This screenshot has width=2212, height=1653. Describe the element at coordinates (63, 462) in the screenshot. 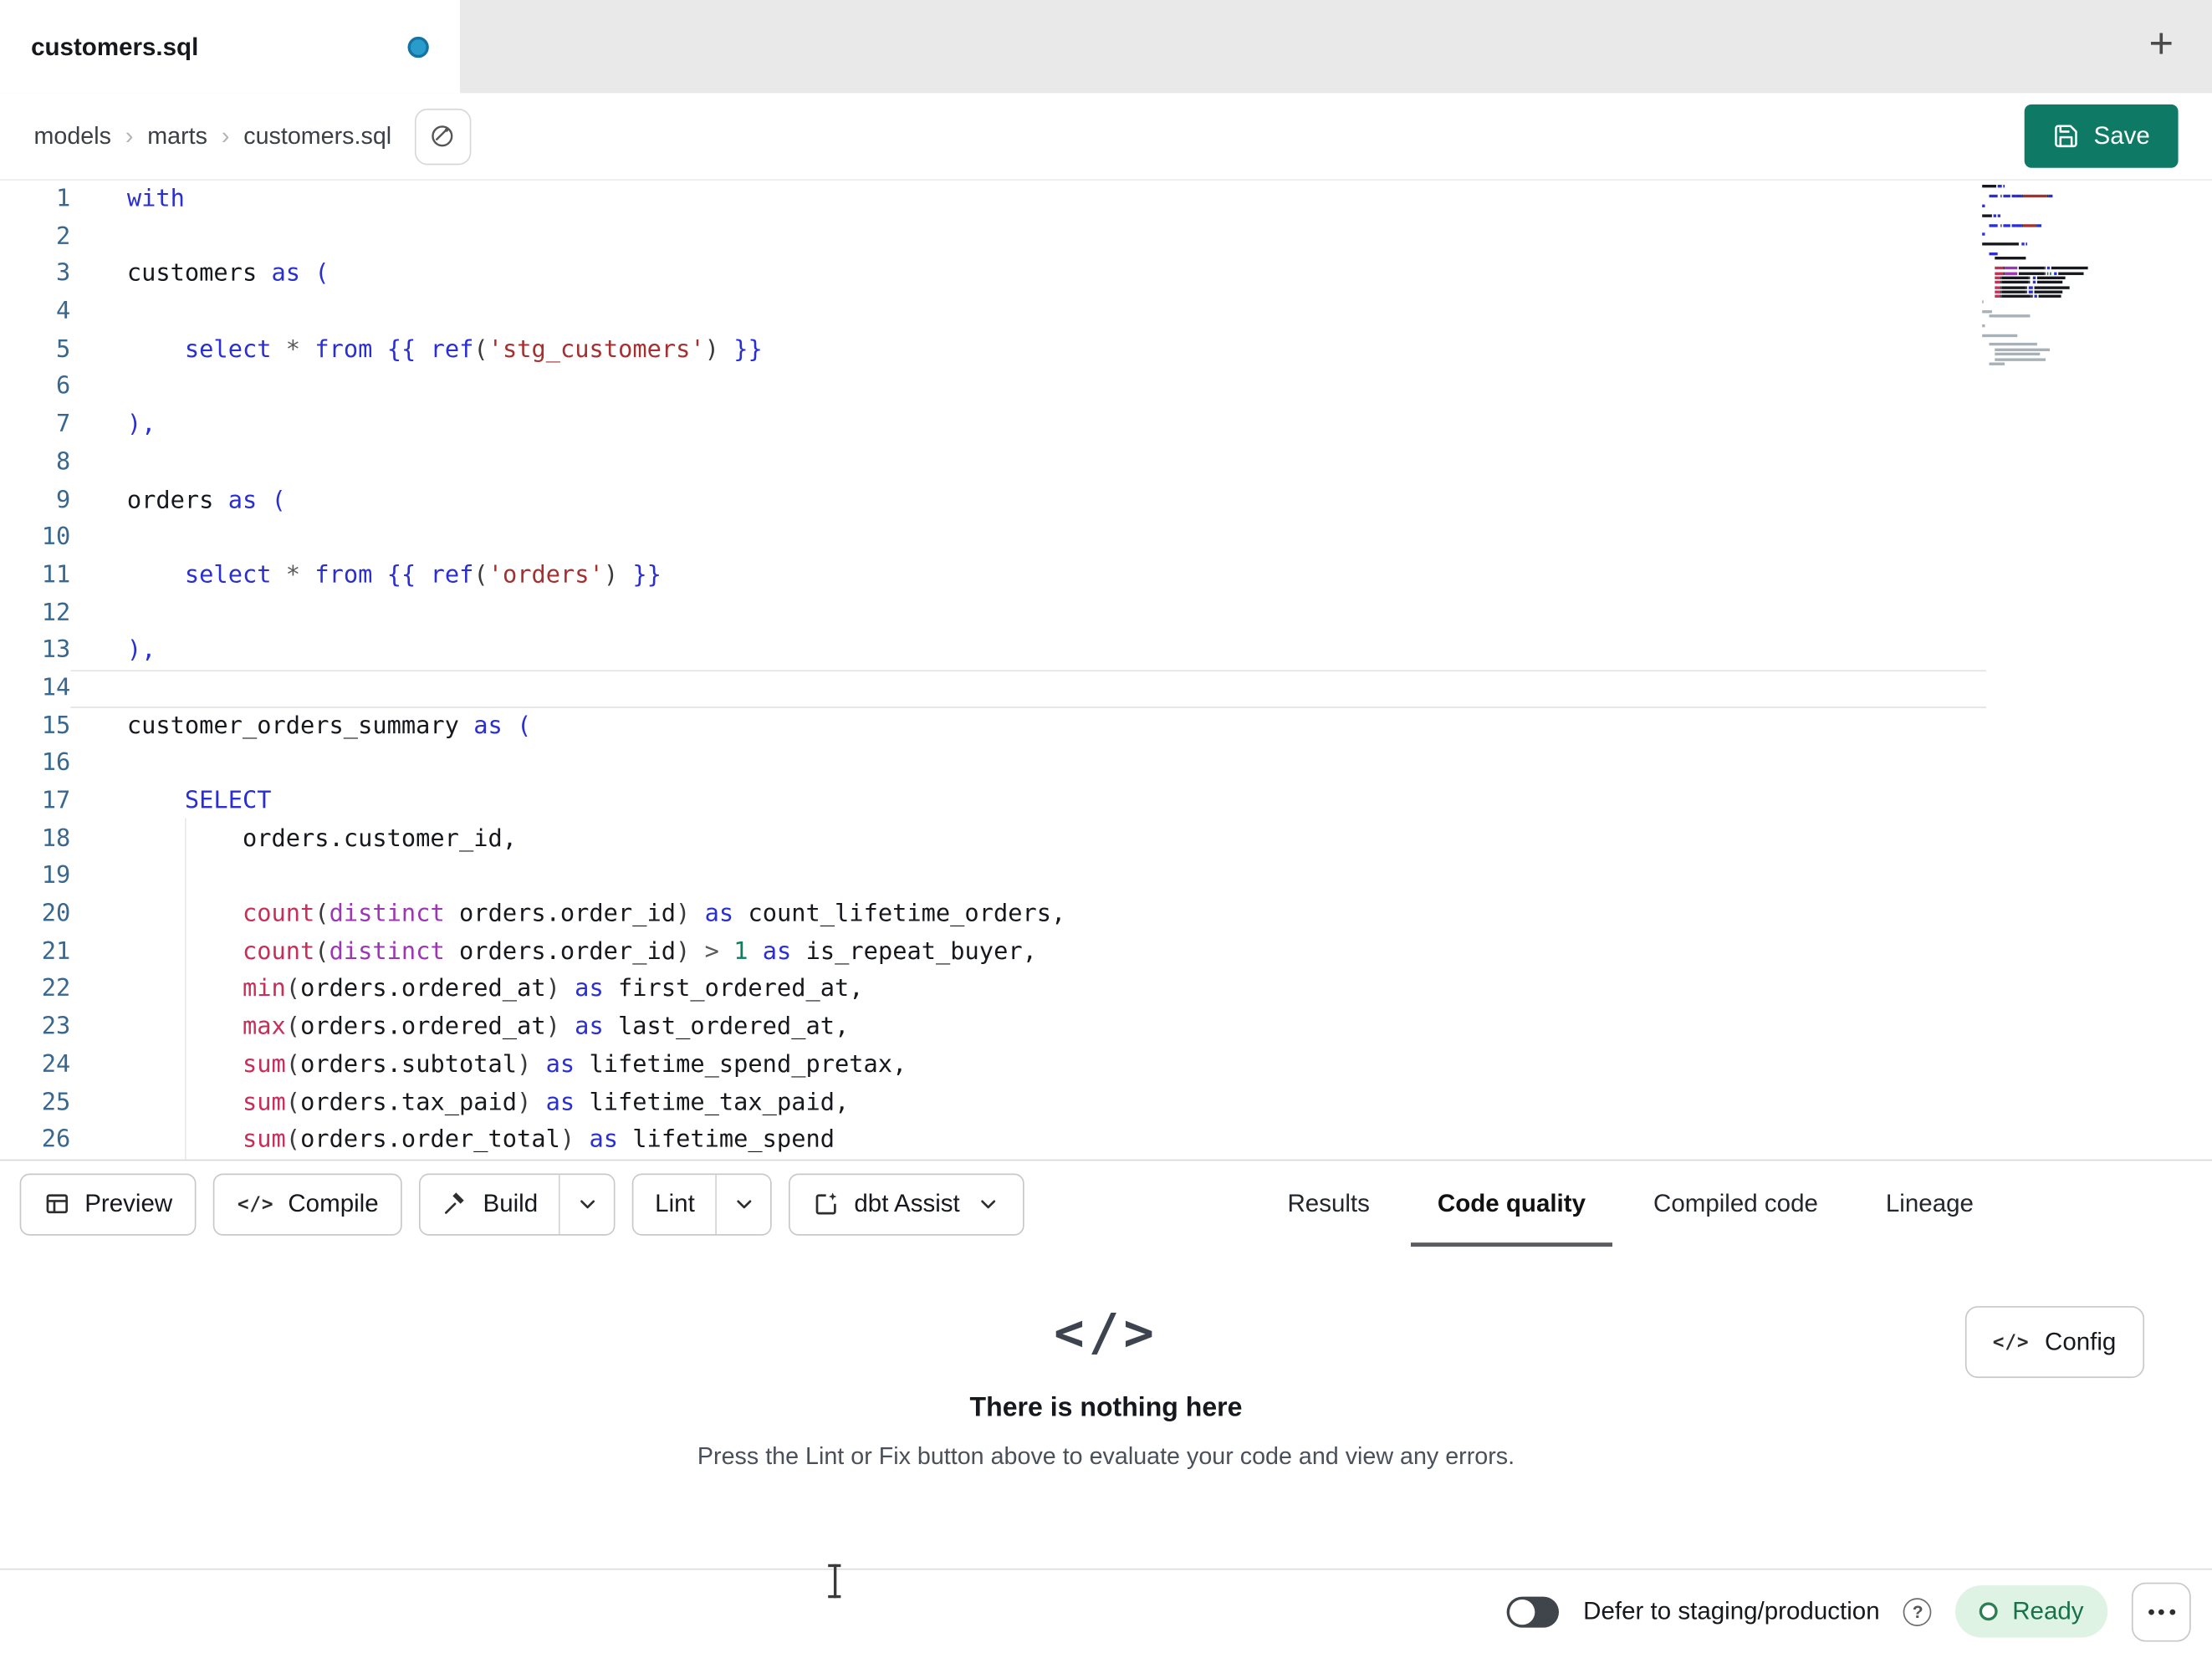

I see `line-number: 8` at that location.